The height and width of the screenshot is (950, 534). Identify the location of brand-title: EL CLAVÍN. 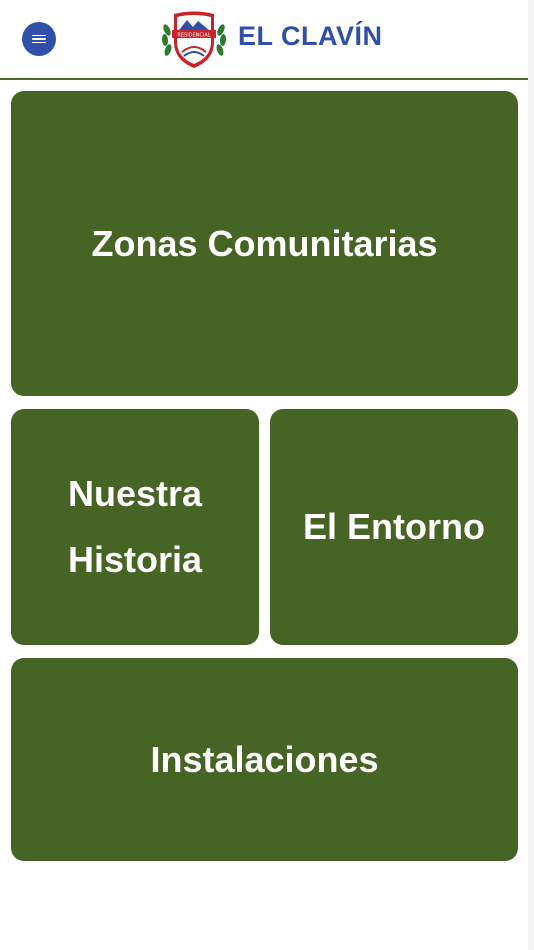
(310, 36).